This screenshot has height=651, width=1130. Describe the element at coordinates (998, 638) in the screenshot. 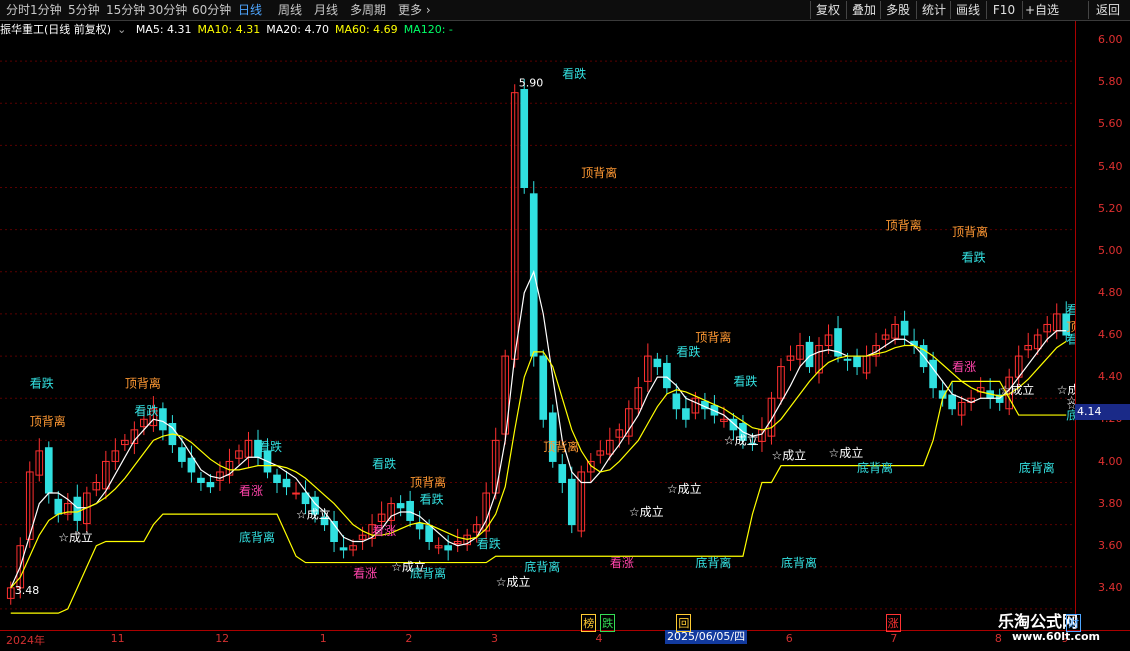

I see `x-tick-label: 8` at that location.